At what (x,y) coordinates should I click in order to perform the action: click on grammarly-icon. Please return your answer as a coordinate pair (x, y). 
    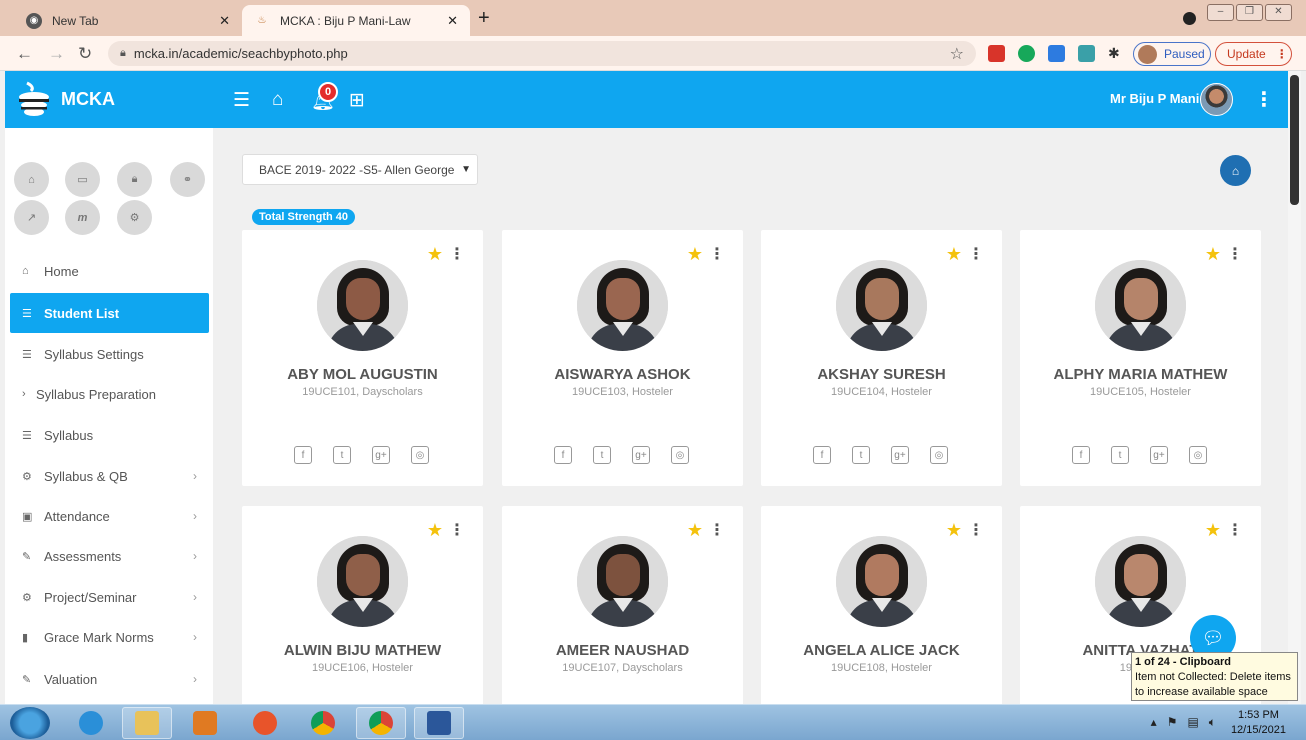
    Looking at the image, I should click on (1026, 53).